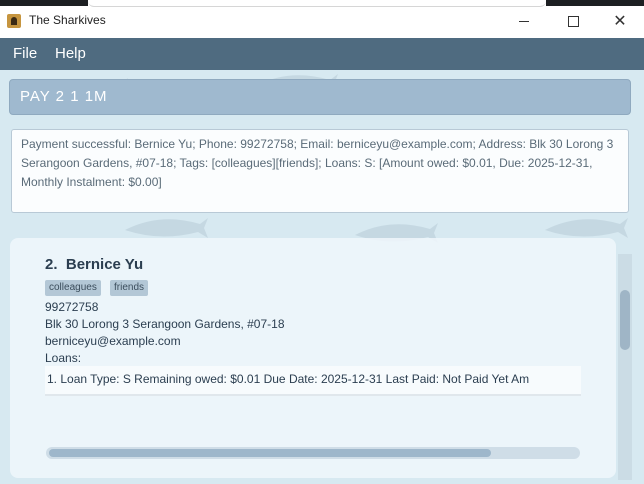 Image resolution: width=644 pixels, height=484 pixels. What do you see at coordinates (322, 54) in the screenshot?
I see `menu-bar: File Help` at bounding box center [322, 54].